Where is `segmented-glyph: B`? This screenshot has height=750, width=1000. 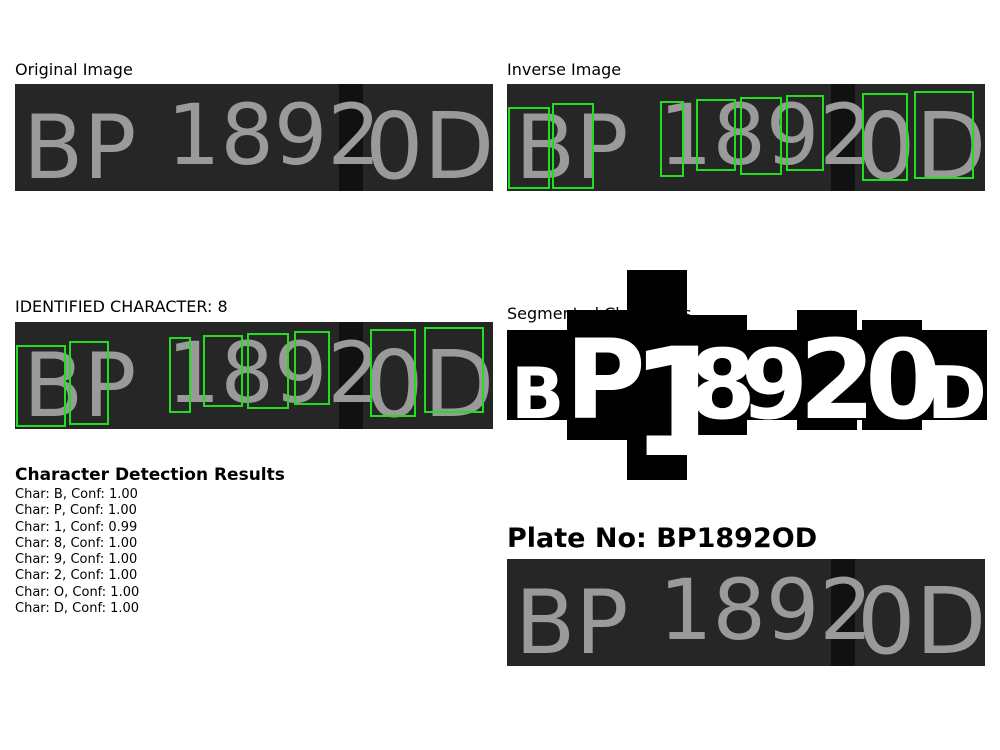 segmented-glyph: B is located at coordinates (537, 394).